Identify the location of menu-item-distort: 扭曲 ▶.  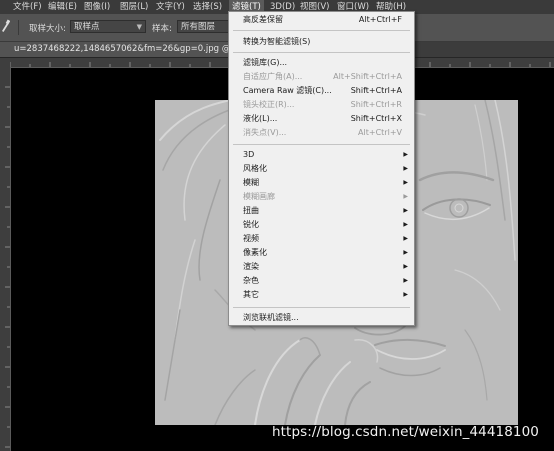
(321, 211).